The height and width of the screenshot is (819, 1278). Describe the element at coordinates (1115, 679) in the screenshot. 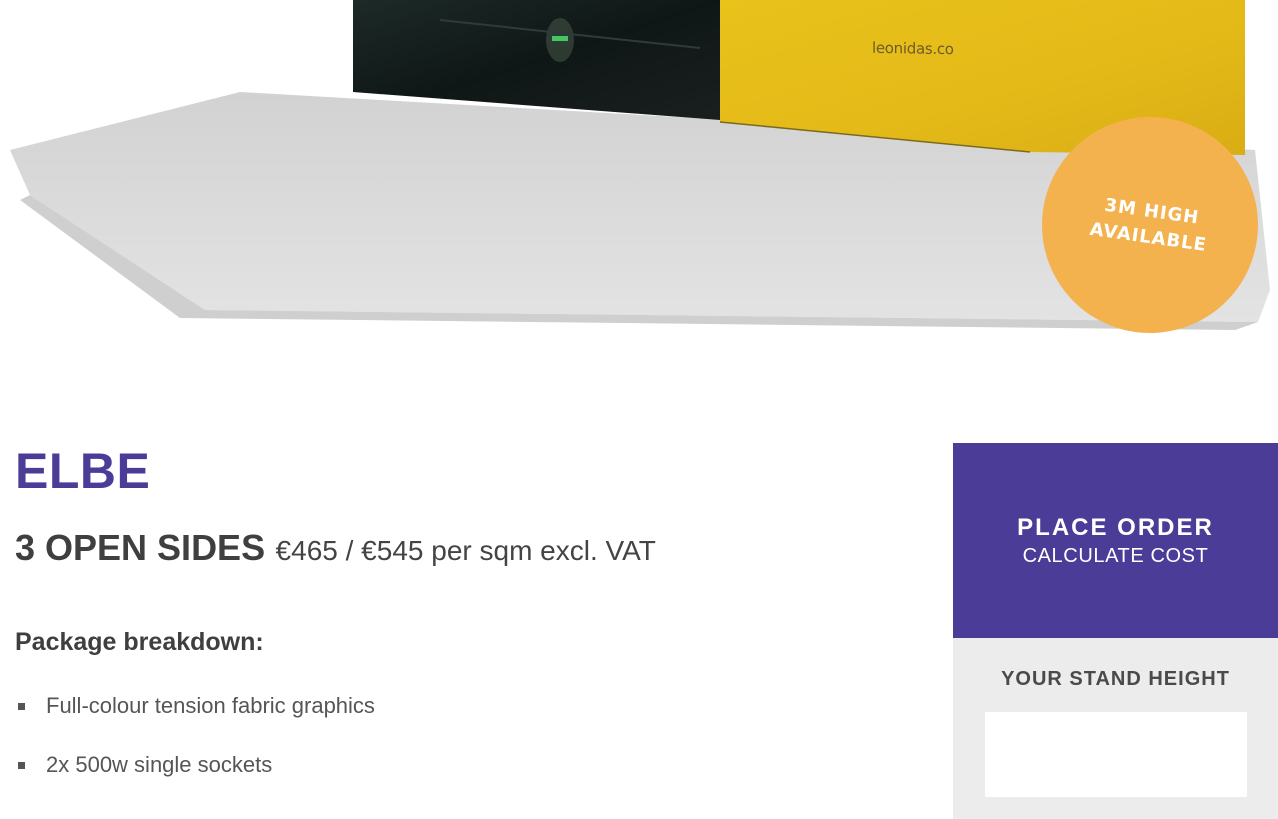

I see `stand-height-label: YOUR STAND HEIGHT` at that location.